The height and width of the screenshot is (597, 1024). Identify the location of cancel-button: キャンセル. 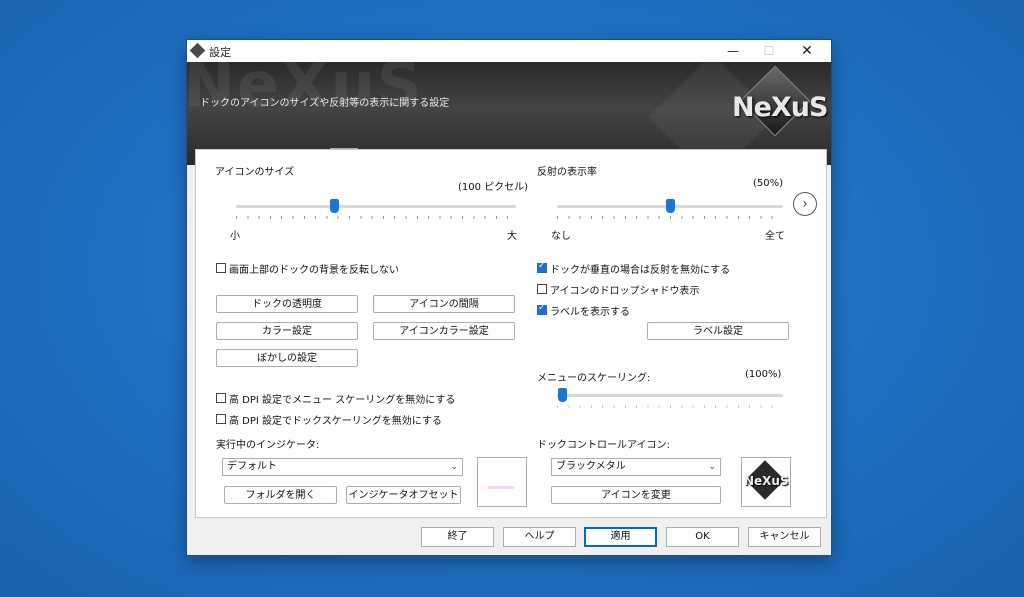
(784, 537).